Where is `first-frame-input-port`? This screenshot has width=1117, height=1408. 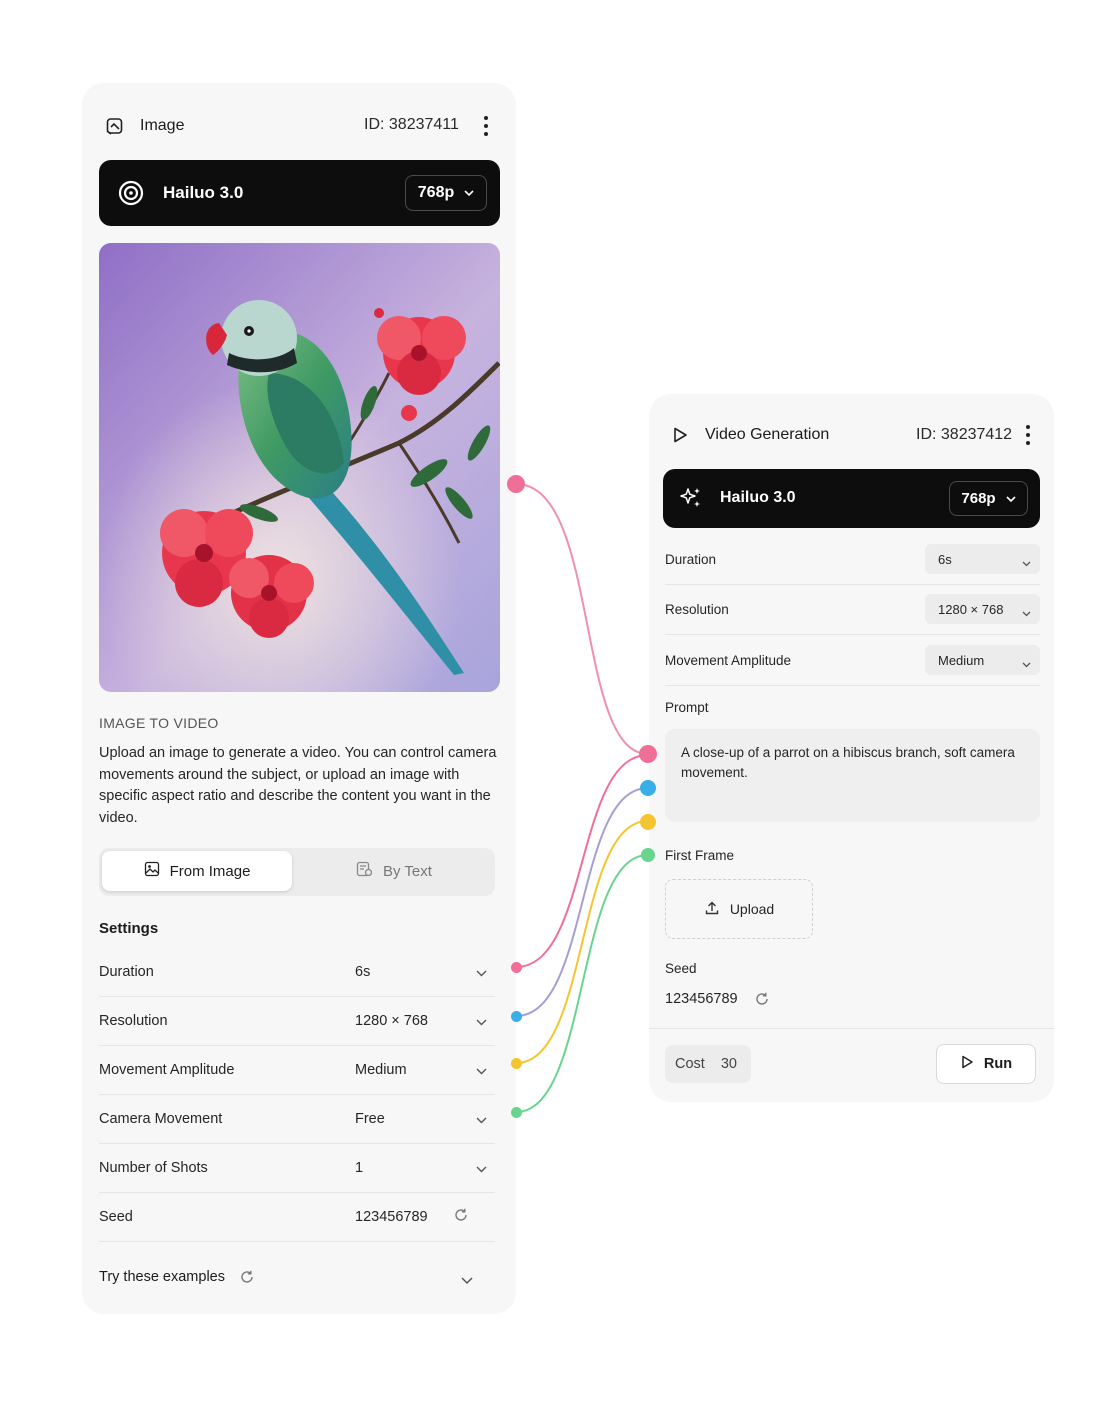
first-frame-input-port is located at coordinates (648, 754).